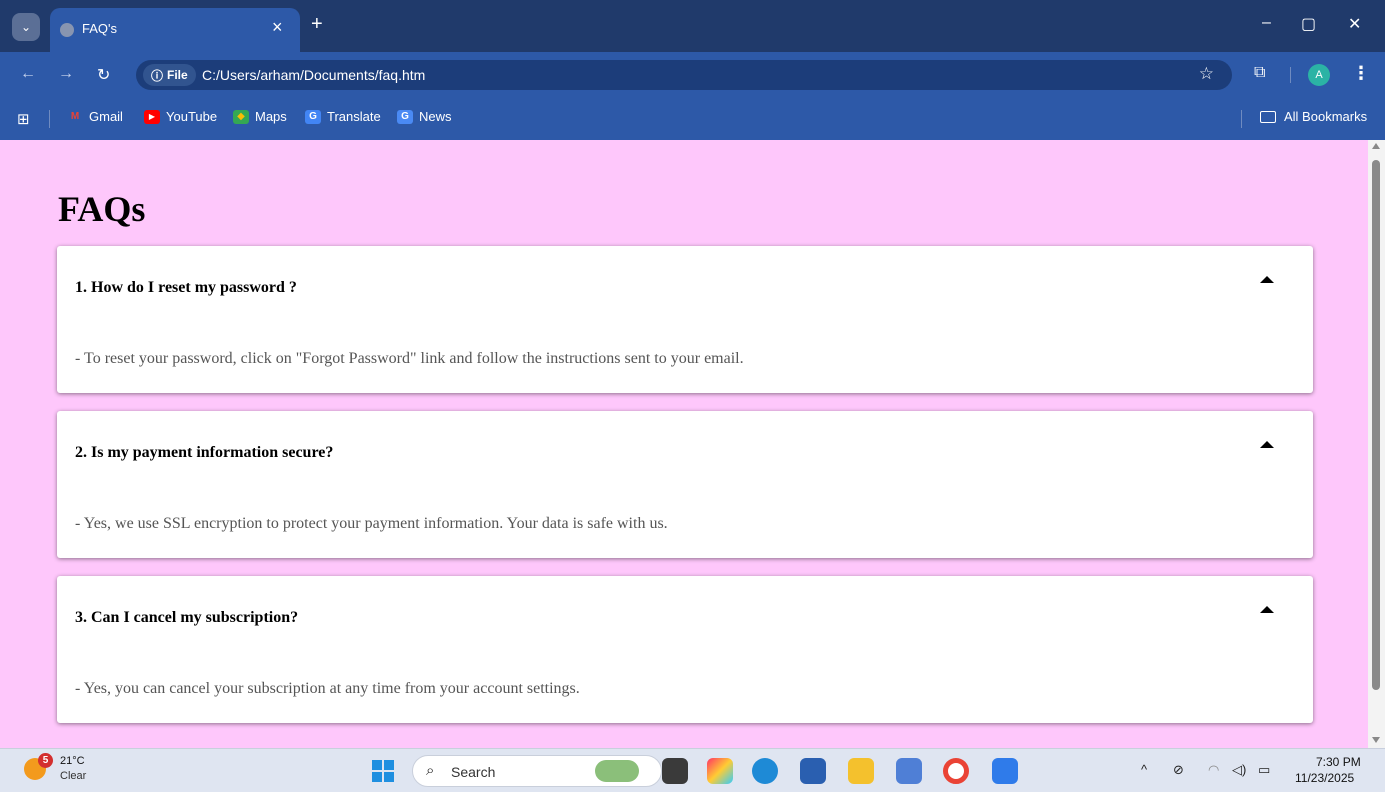  I want to click on weather-condition: Clear, so click(73, 776).